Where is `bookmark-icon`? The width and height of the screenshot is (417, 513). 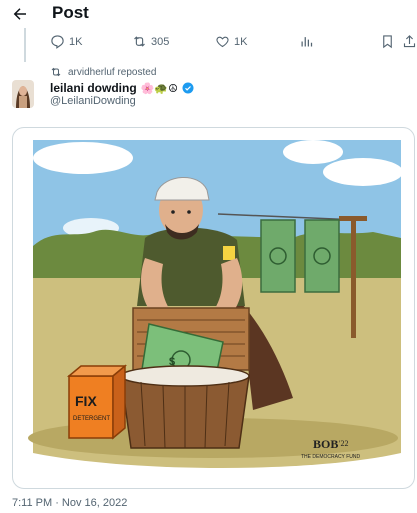 bookmark-icon is located at coordinates (387, 42).